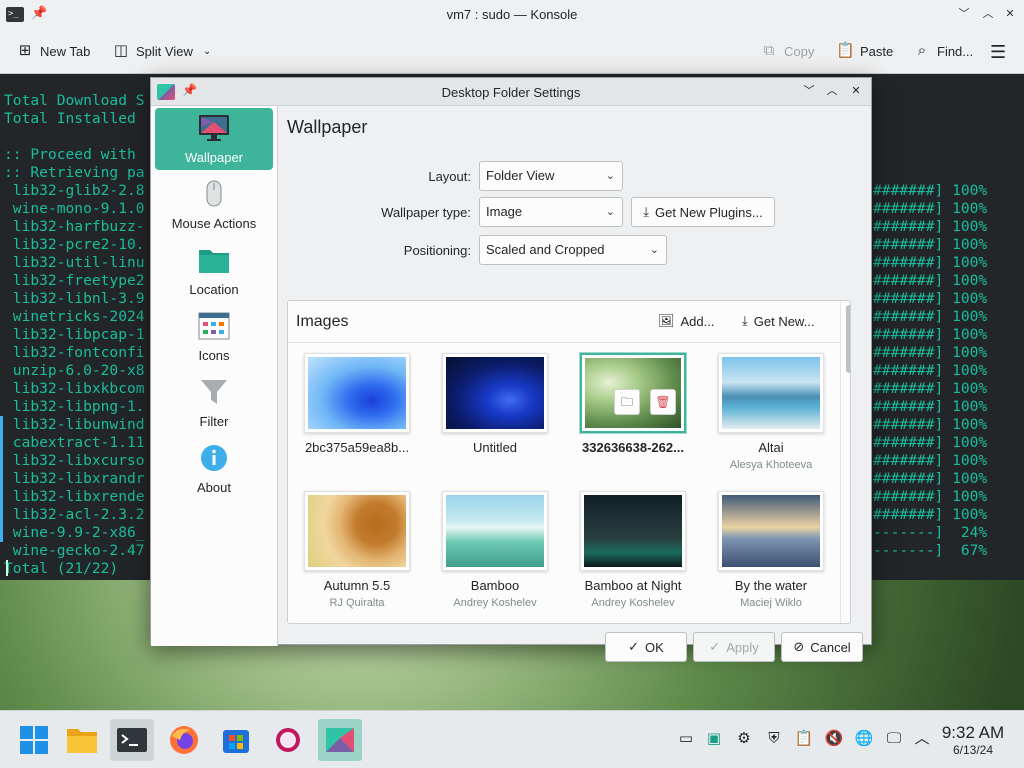 The width and height of the screenshot is (1024, 768). I want to click on wallpaper-tile: Altai Alesya Khoteeva, so click(771, 410).